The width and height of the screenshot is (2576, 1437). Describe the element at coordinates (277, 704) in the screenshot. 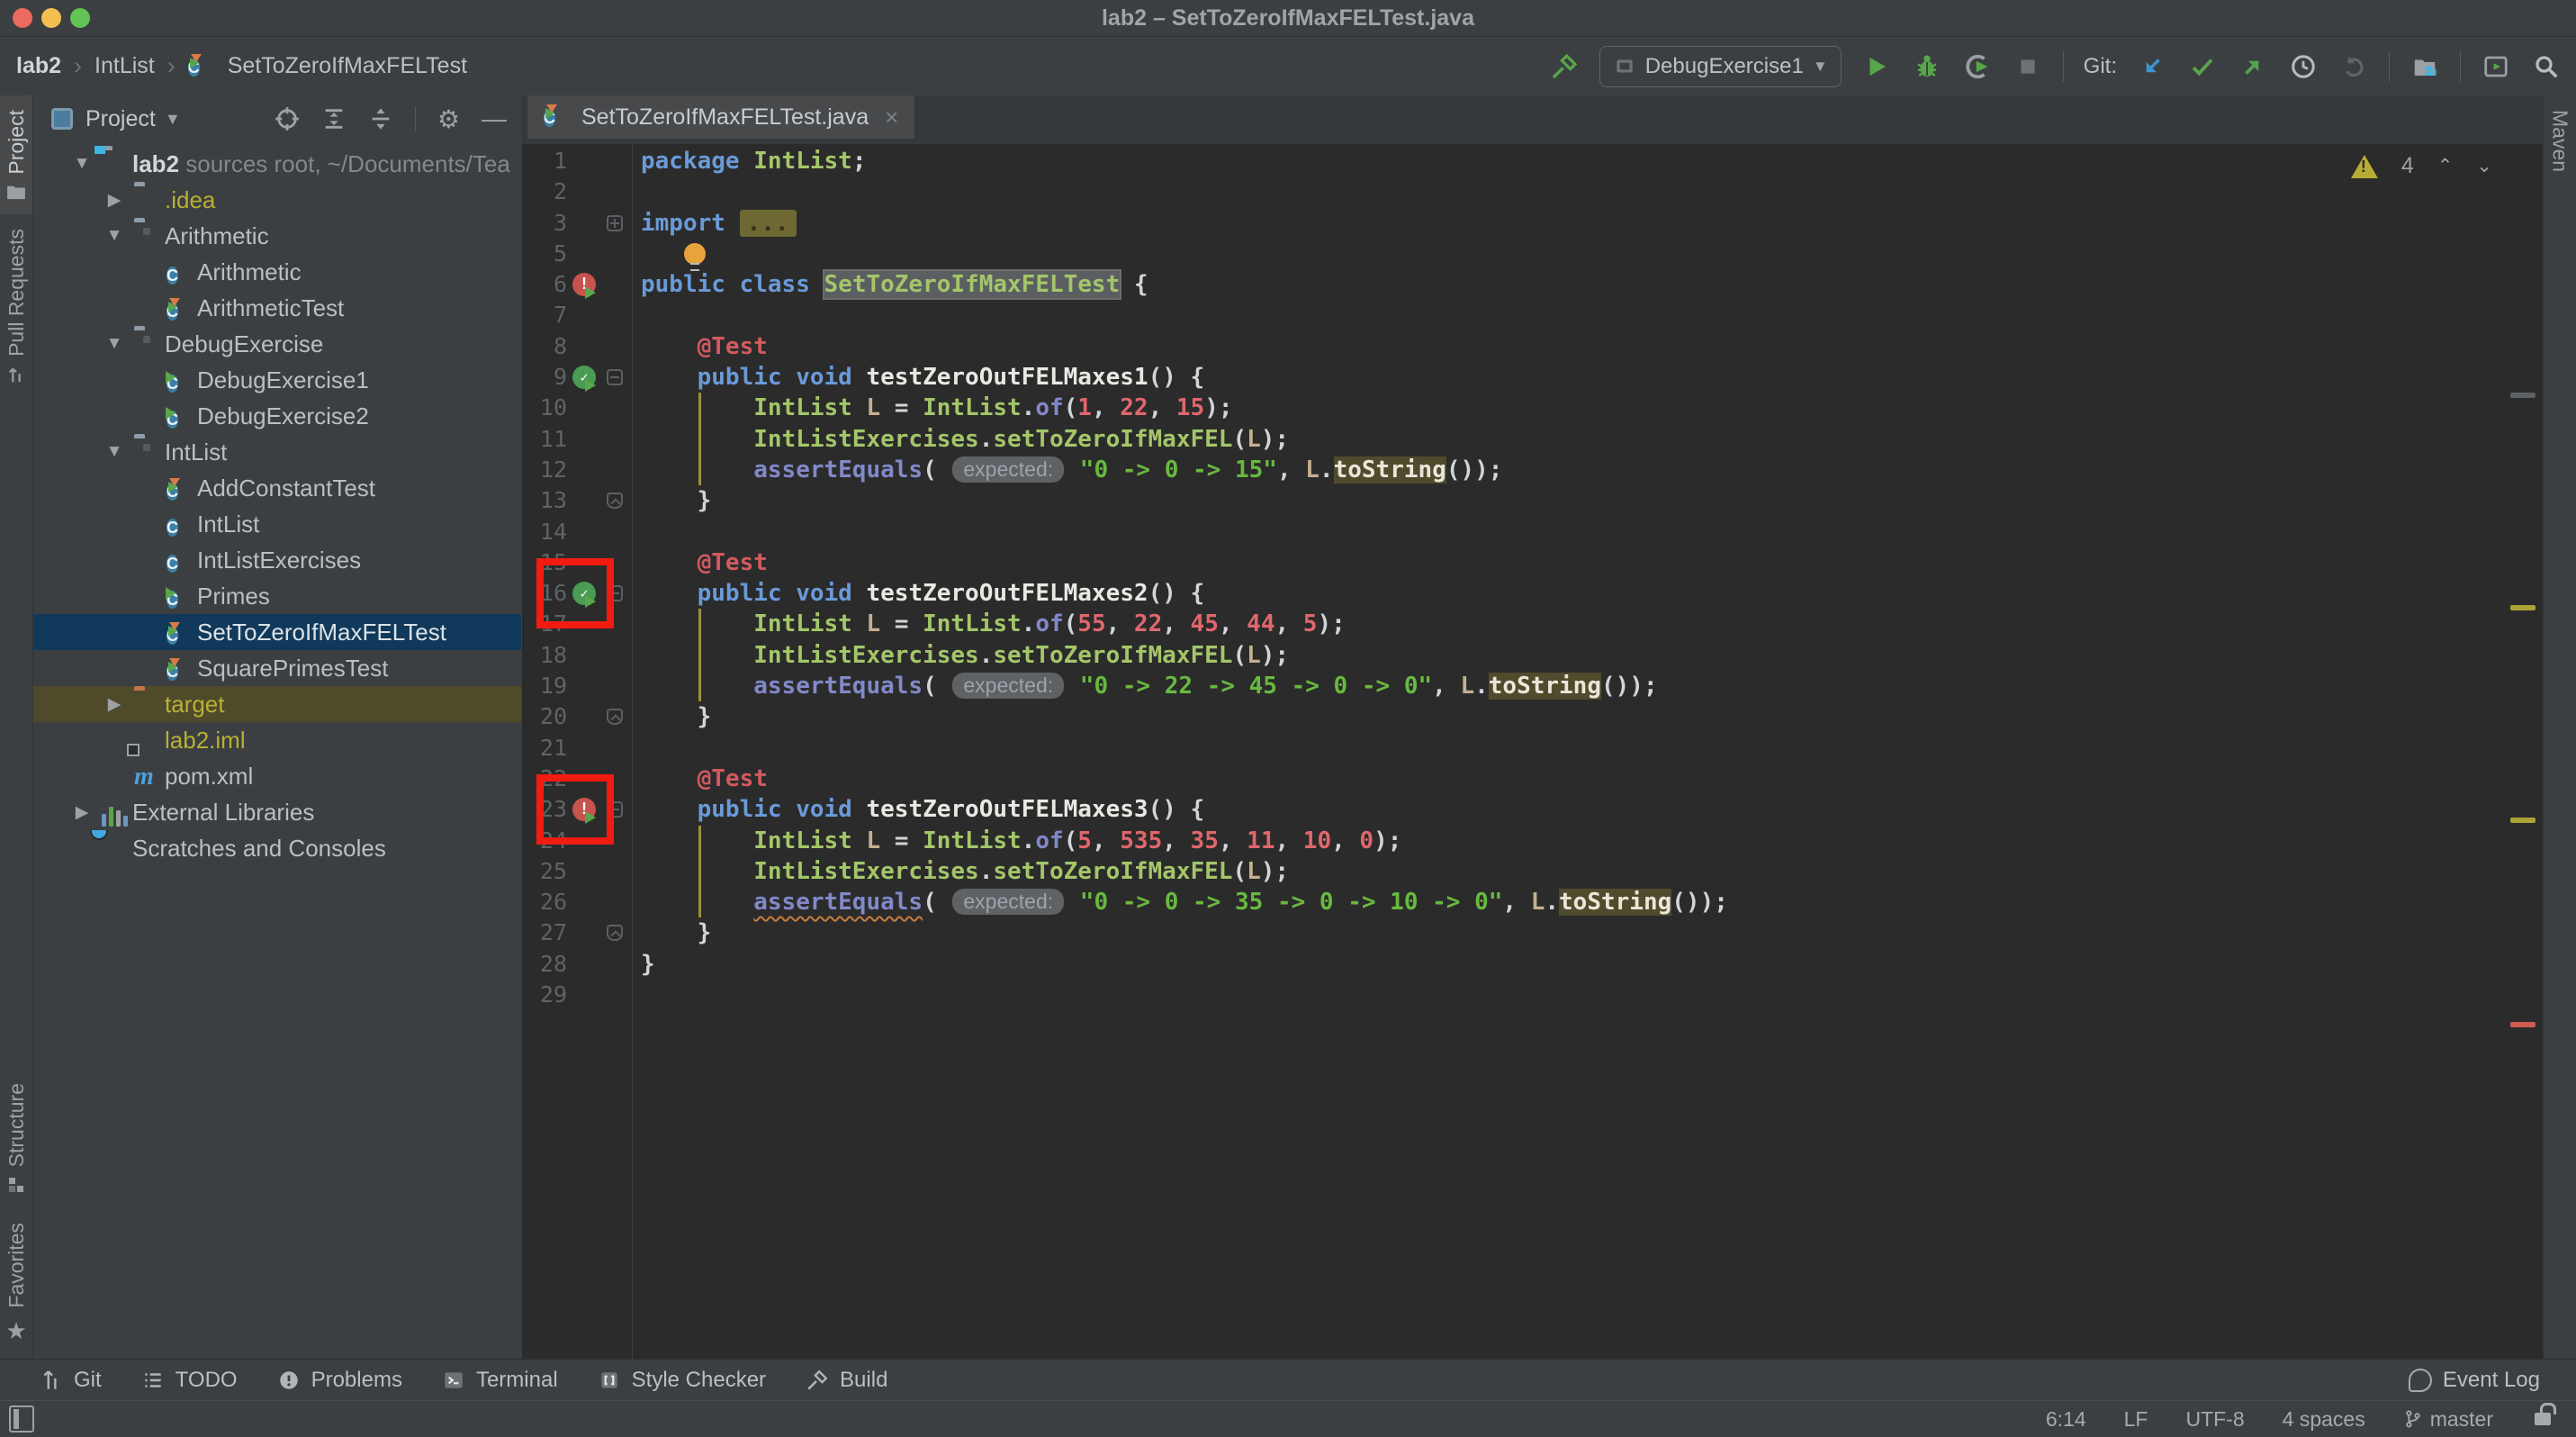

I see `tree-item-target: ▶ target` at that location.